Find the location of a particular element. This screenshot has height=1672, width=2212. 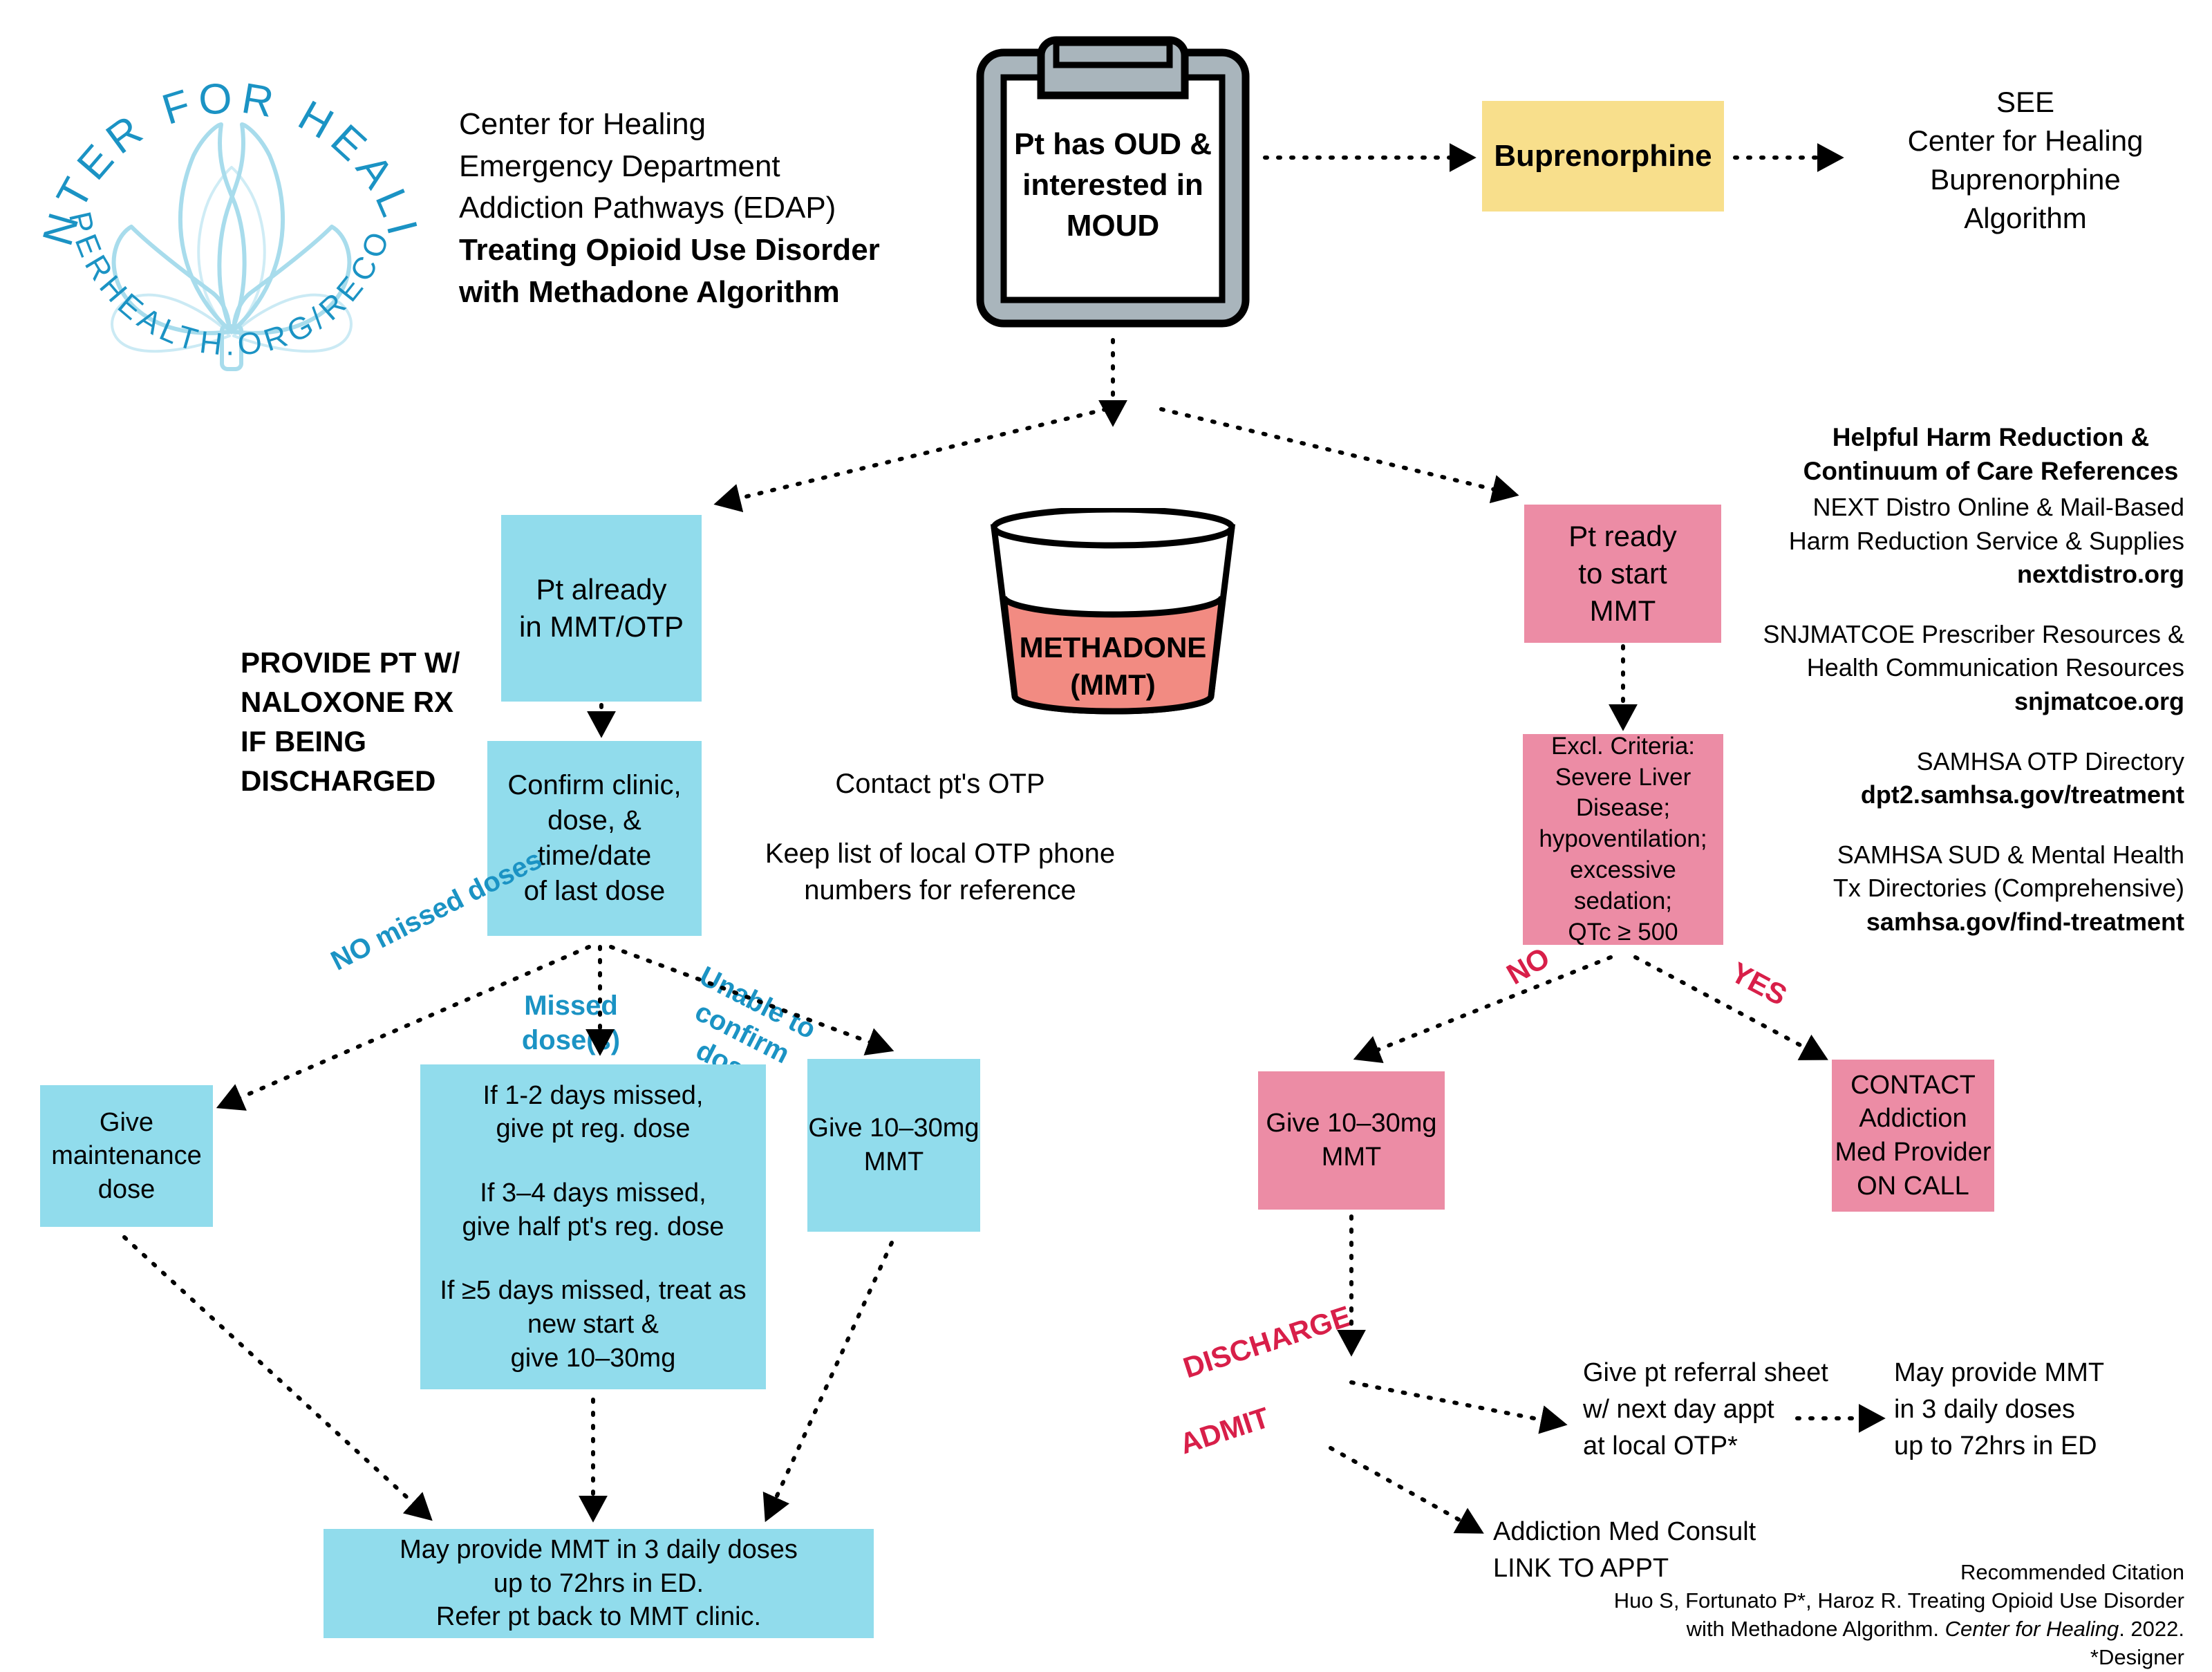

methadone-line-2: (MMT) is located at coordinates (1113, 684).